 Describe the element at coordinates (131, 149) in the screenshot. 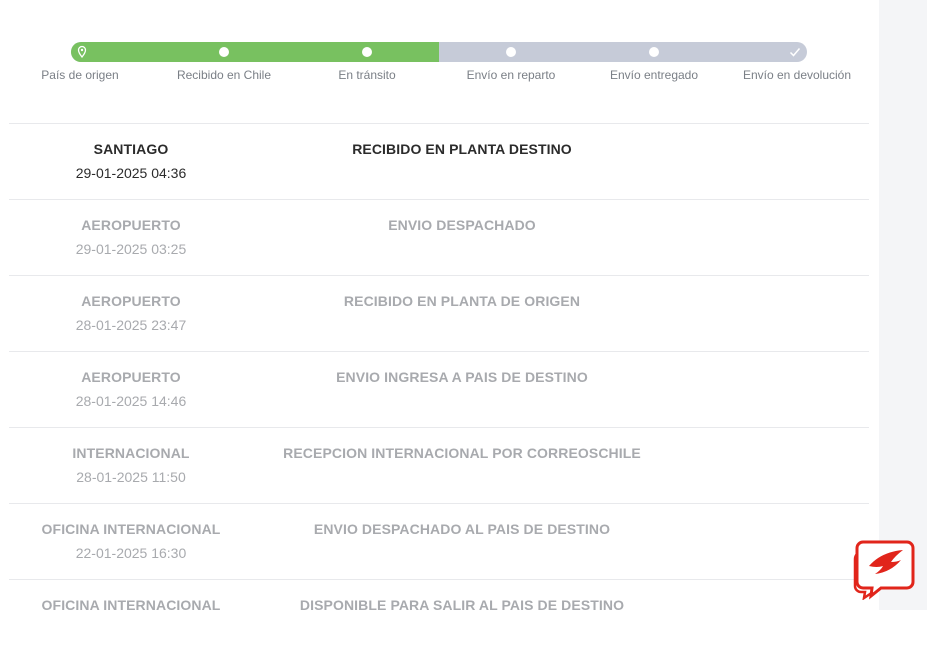

I see `event-location: SANTIAGO` at that location.